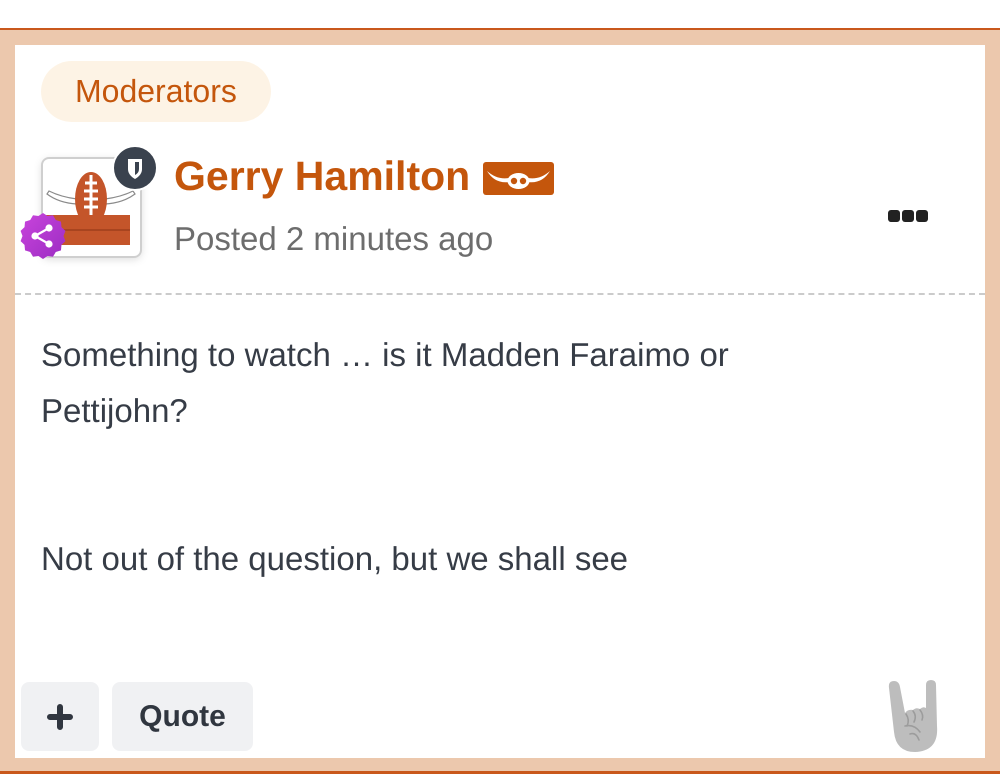  What do you see at coordinates (156, 91) in the screenshot?
I see `group-label: Moderators` at bounding box center [156, 91].